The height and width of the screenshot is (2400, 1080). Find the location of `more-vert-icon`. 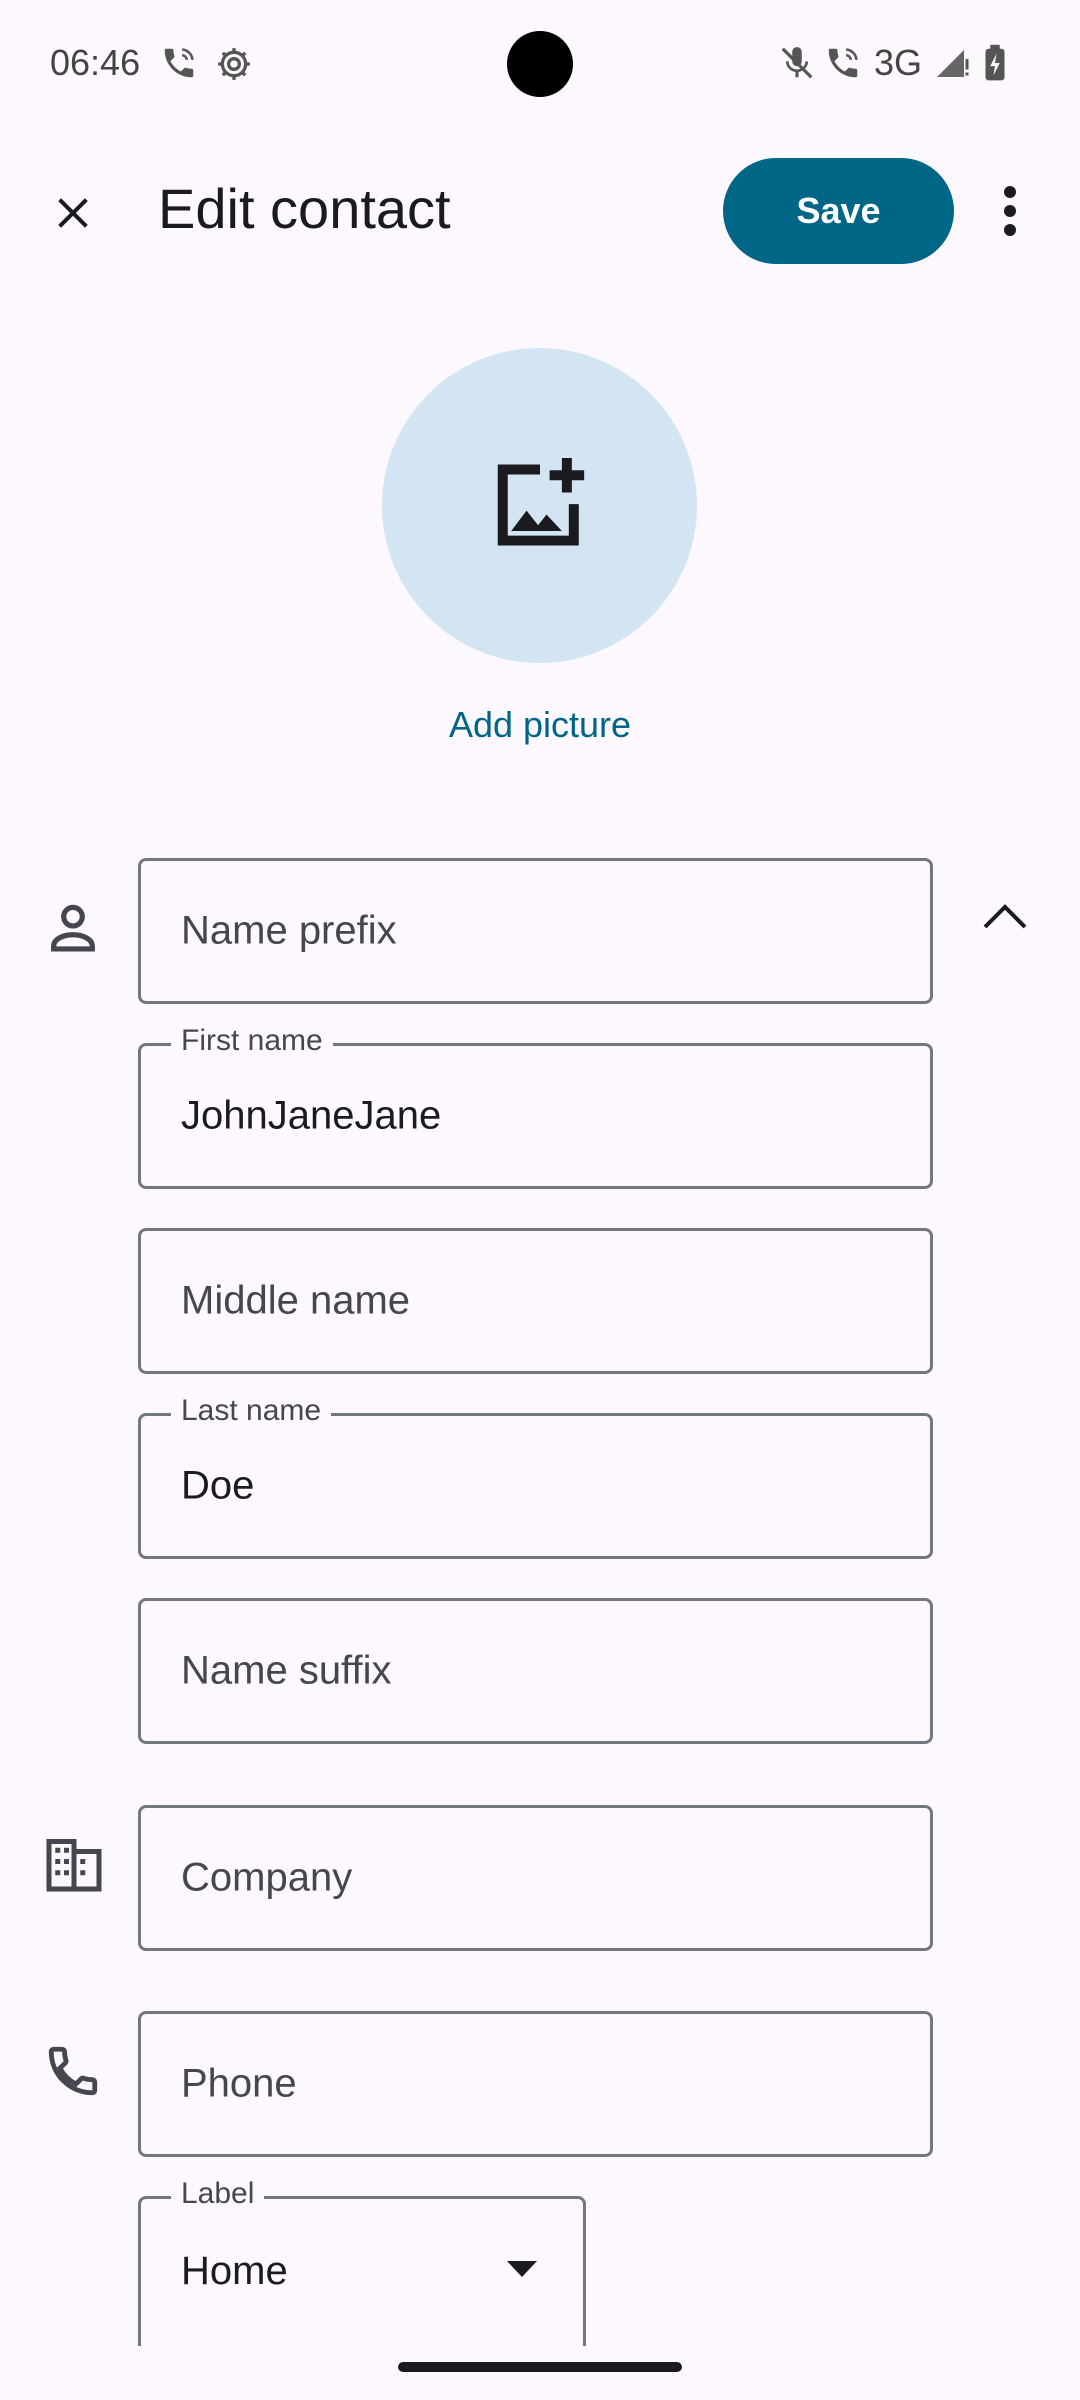

more-vert-icon is located at coordinates (1010, 211).